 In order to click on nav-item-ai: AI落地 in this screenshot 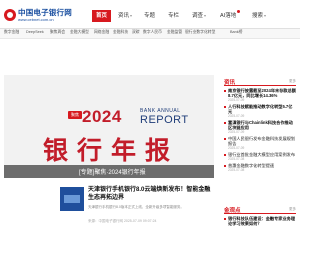, I will do `click(230, 16)`.